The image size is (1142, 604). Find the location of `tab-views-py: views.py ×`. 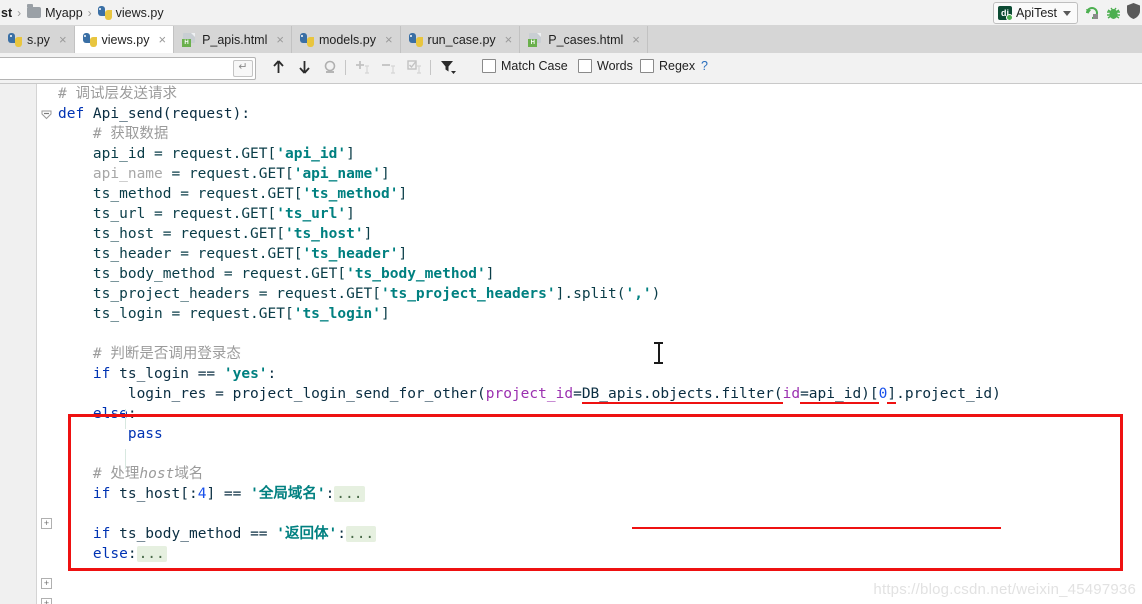

tab-views-py: views.py × is located at coordinates (124, 39).